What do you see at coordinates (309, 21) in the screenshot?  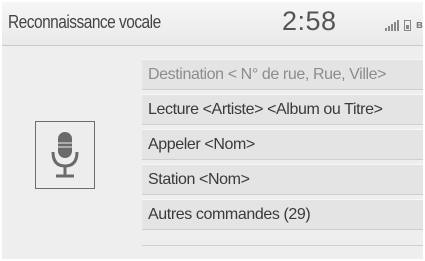 I see `clock: 2:58` at bounding box center [309, 21].